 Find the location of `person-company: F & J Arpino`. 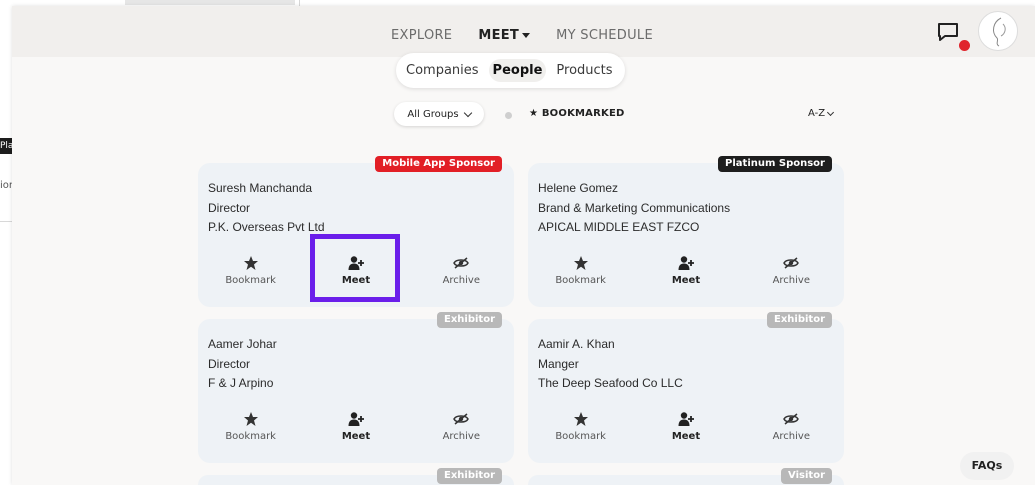

person-company: F & J Arpino is located at coordinates (241, 383).